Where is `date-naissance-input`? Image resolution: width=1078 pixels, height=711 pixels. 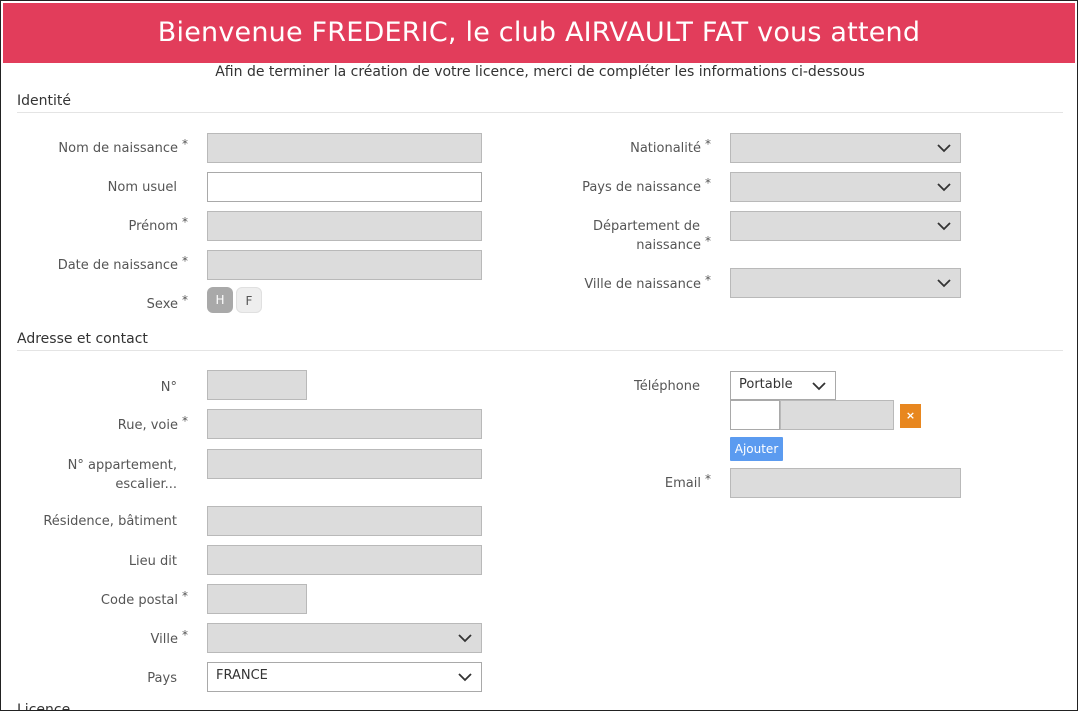 date-naissance-input is located at coordinates (344, 265).